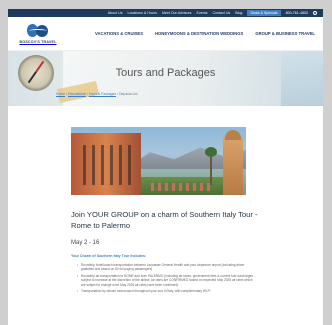 This screenshot has width=332, height=325. I want to click on southern-italy-photo, so click(158, 161).